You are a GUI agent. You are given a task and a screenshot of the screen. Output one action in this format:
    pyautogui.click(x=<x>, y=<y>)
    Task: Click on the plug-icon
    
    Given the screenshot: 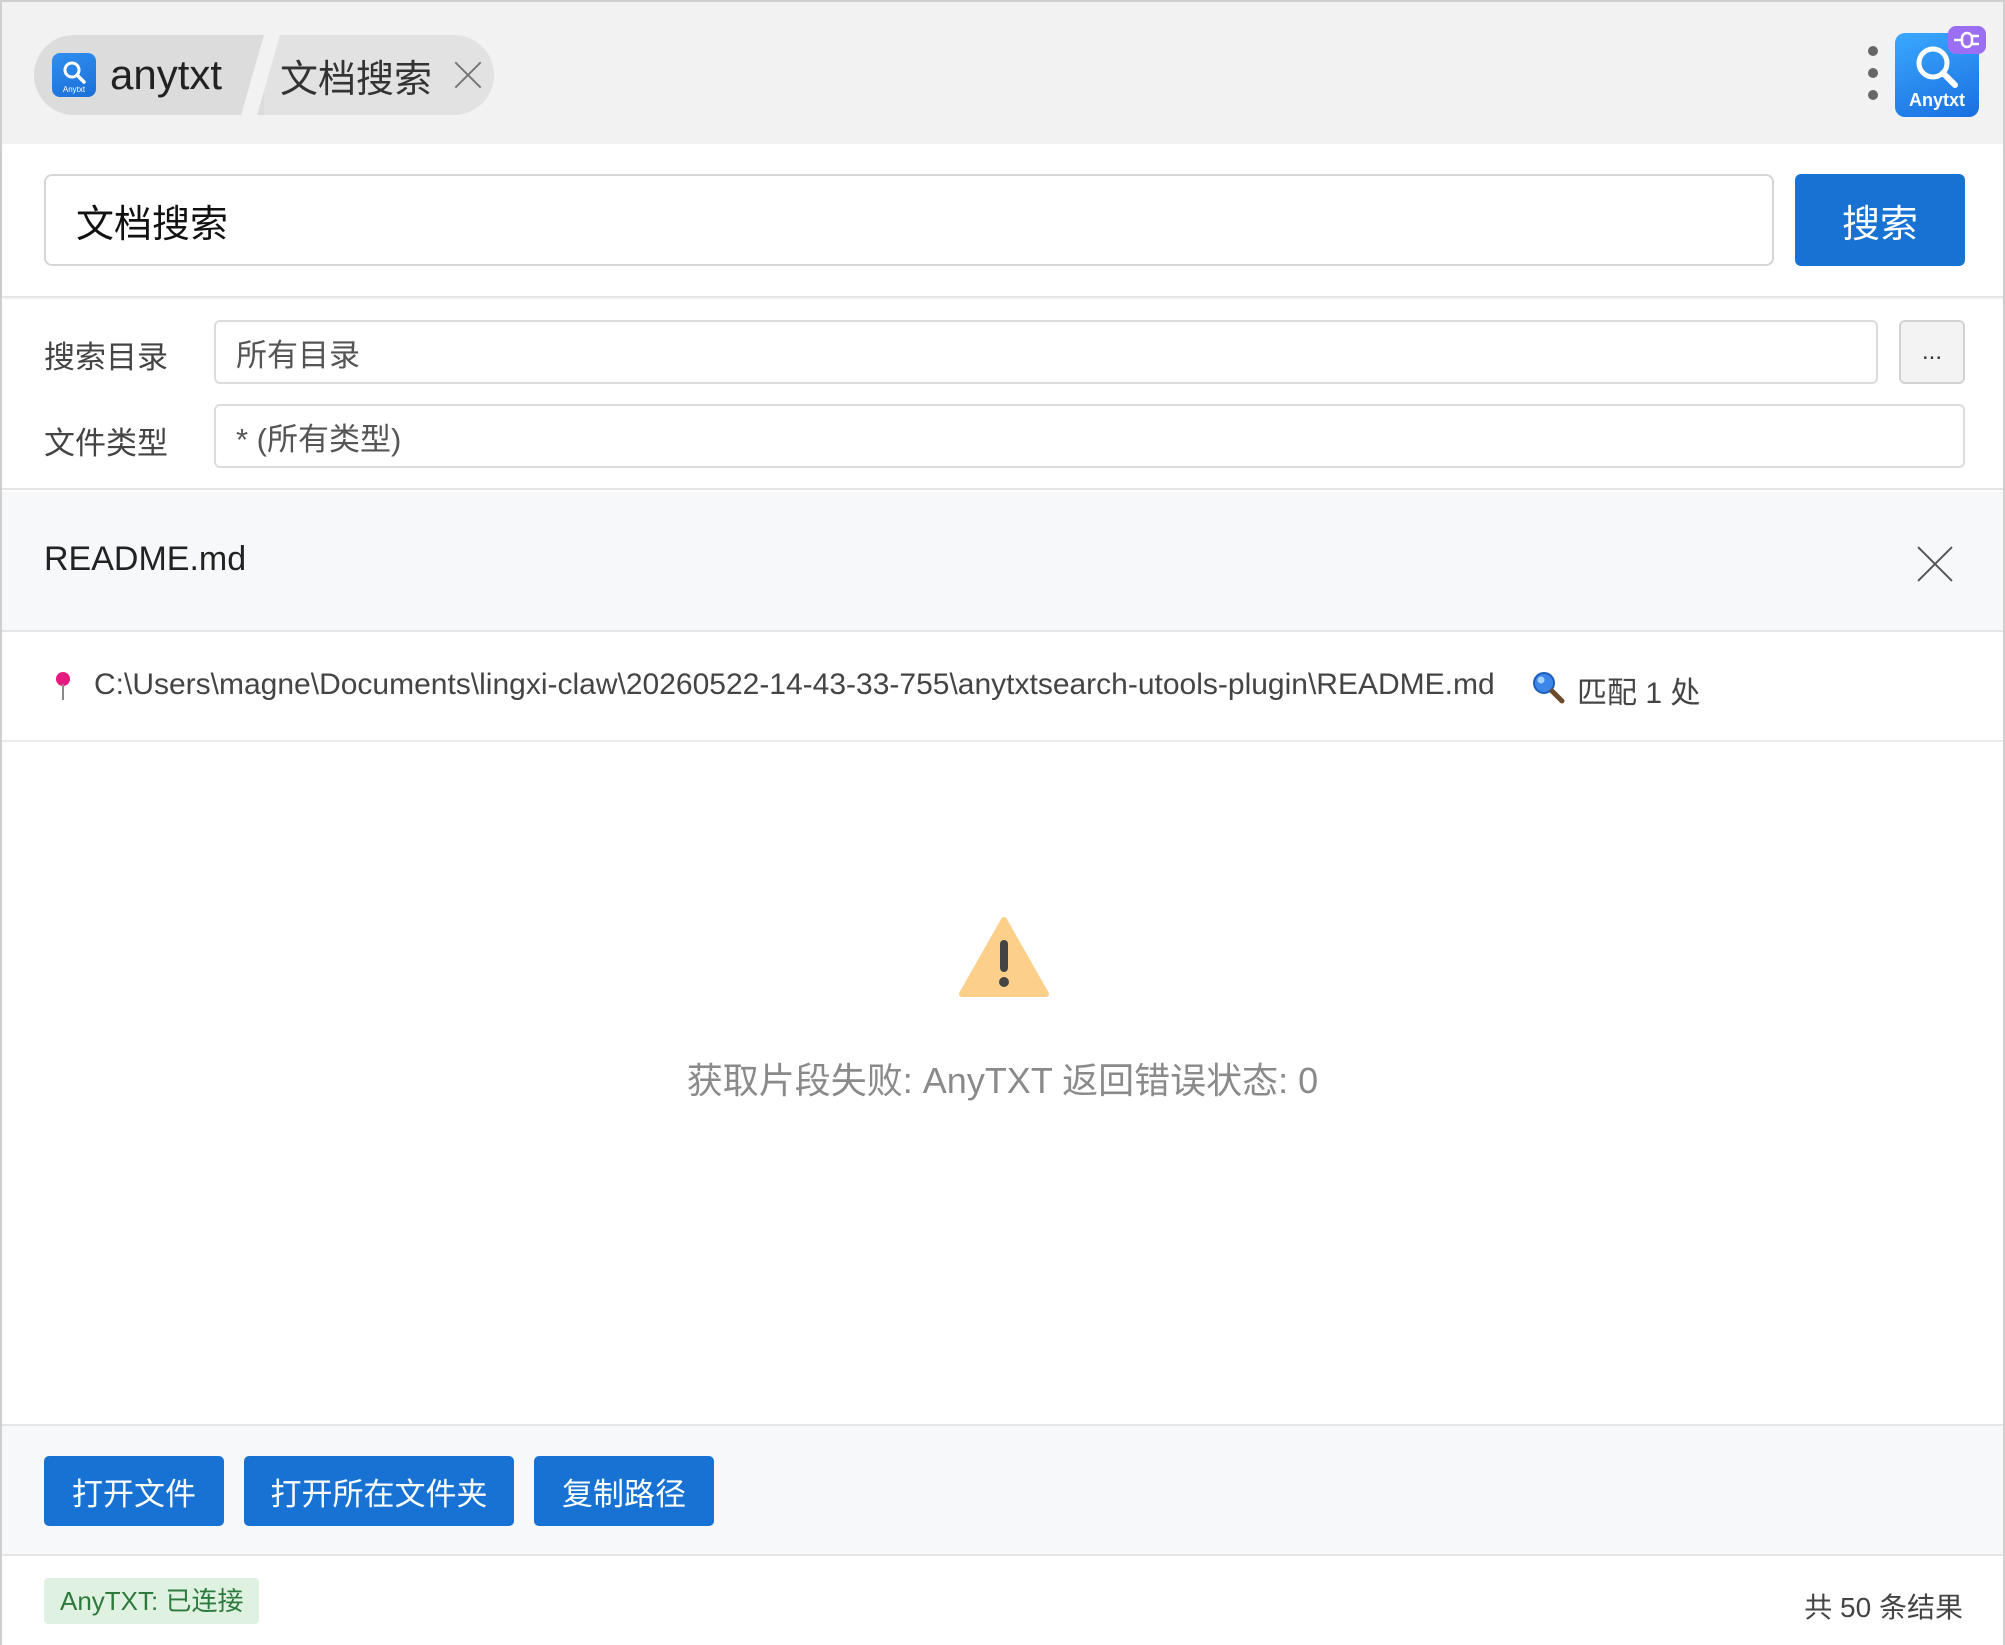 What is the action you would take?
    pyautogui.click(x=1967, y=40)
    